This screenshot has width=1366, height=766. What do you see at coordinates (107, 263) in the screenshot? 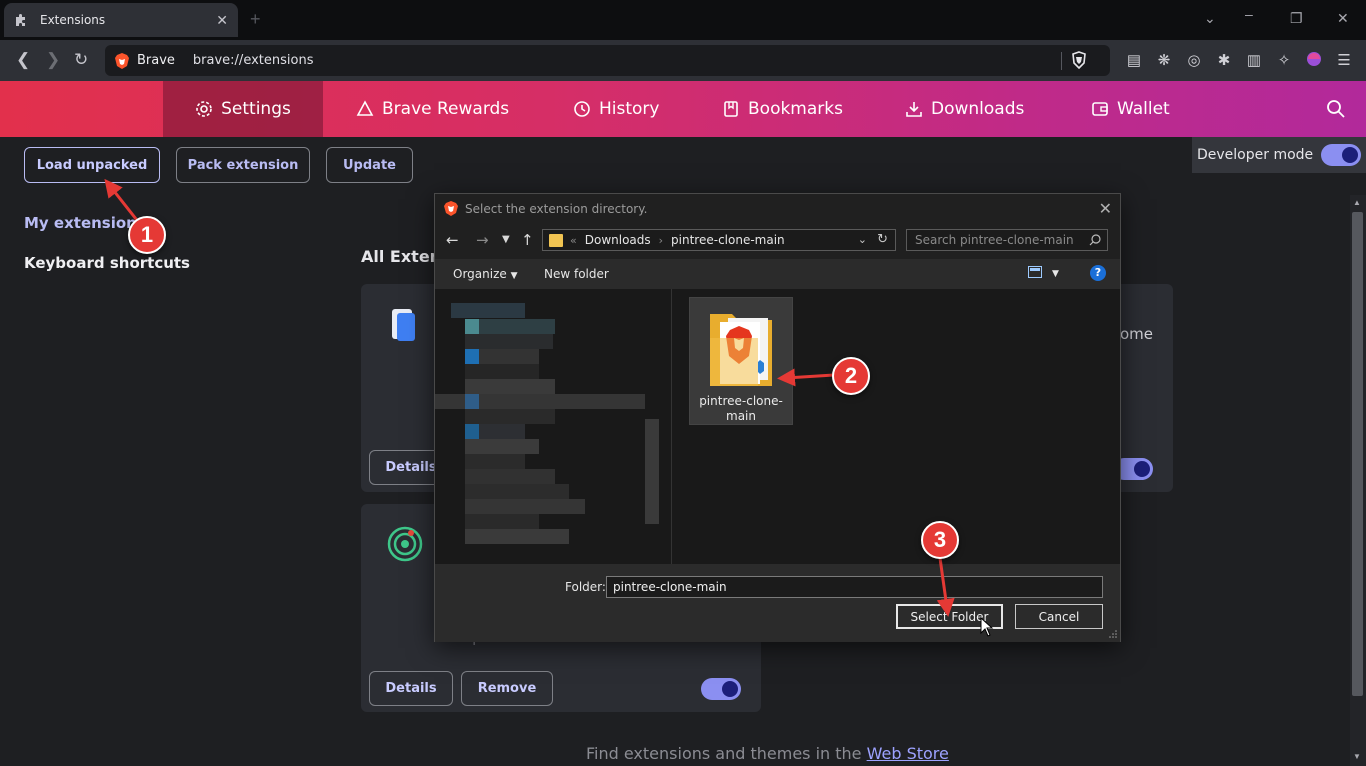
I see `sidebar-keyboard-shortcuts: Keyboard shortcuts` at bounding box center [107, 263].